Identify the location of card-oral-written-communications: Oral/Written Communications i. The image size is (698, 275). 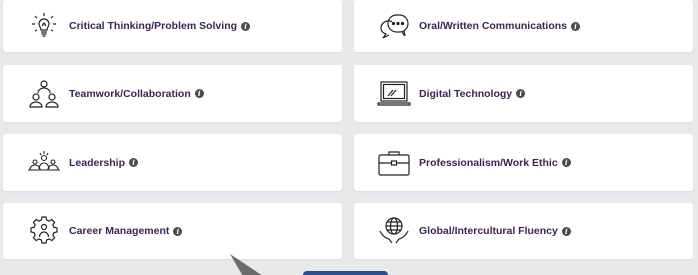
(523, 26).